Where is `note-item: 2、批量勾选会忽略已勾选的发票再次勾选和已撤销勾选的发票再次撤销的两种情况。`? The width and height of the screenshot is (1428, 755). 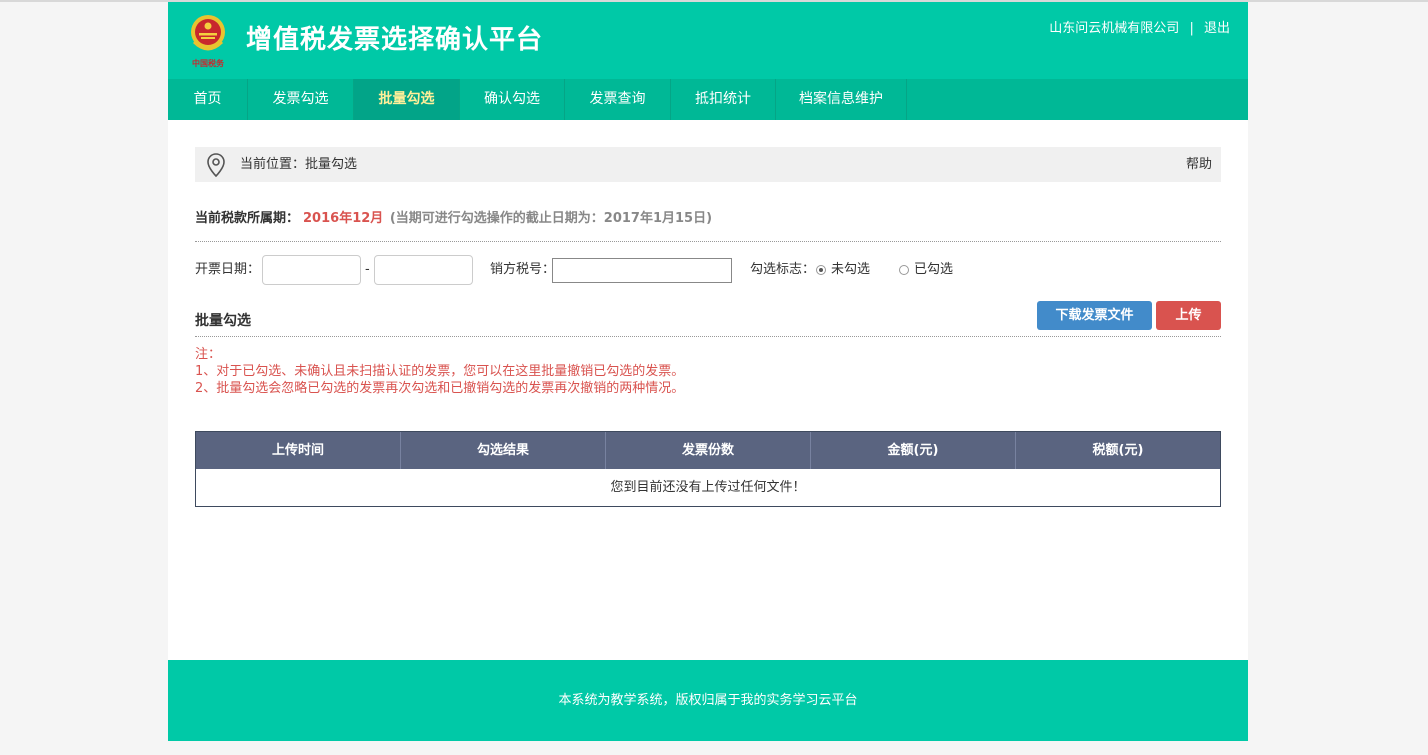 note-item: 2、批量勾选会忽略已勾选的发票再次勾选和已撤销勾选的发票再次撤销的两种情况。 is located at coordinates (440, 388).